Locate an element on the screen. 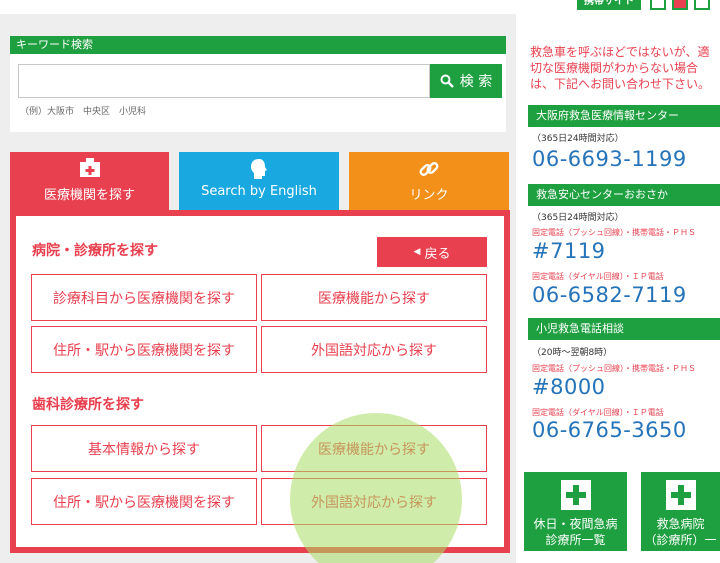 The image size is (720, 563). back-button: ◀ 戻る is located at coordinates (432, 252).